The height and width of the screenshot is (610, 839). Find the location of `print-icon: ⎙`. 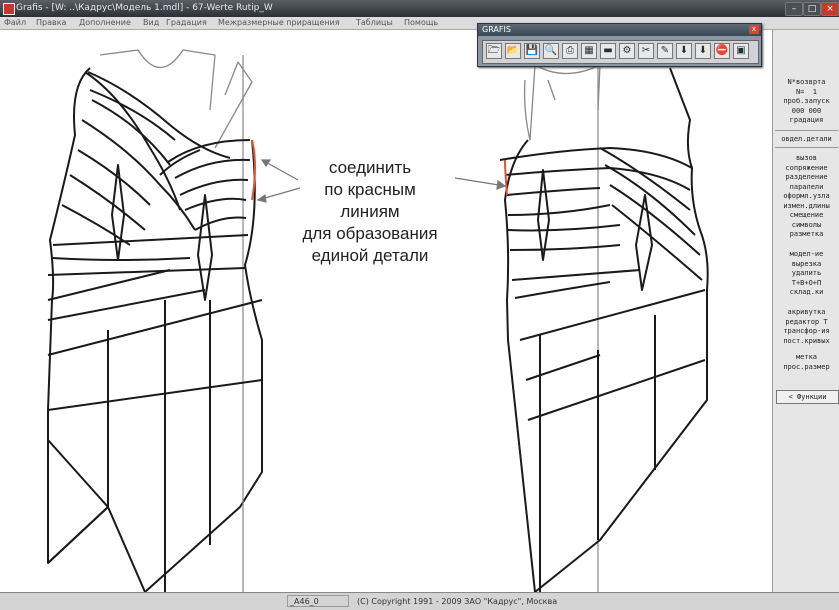

print-icon: ⎙ is located at coordinates (570, 50).